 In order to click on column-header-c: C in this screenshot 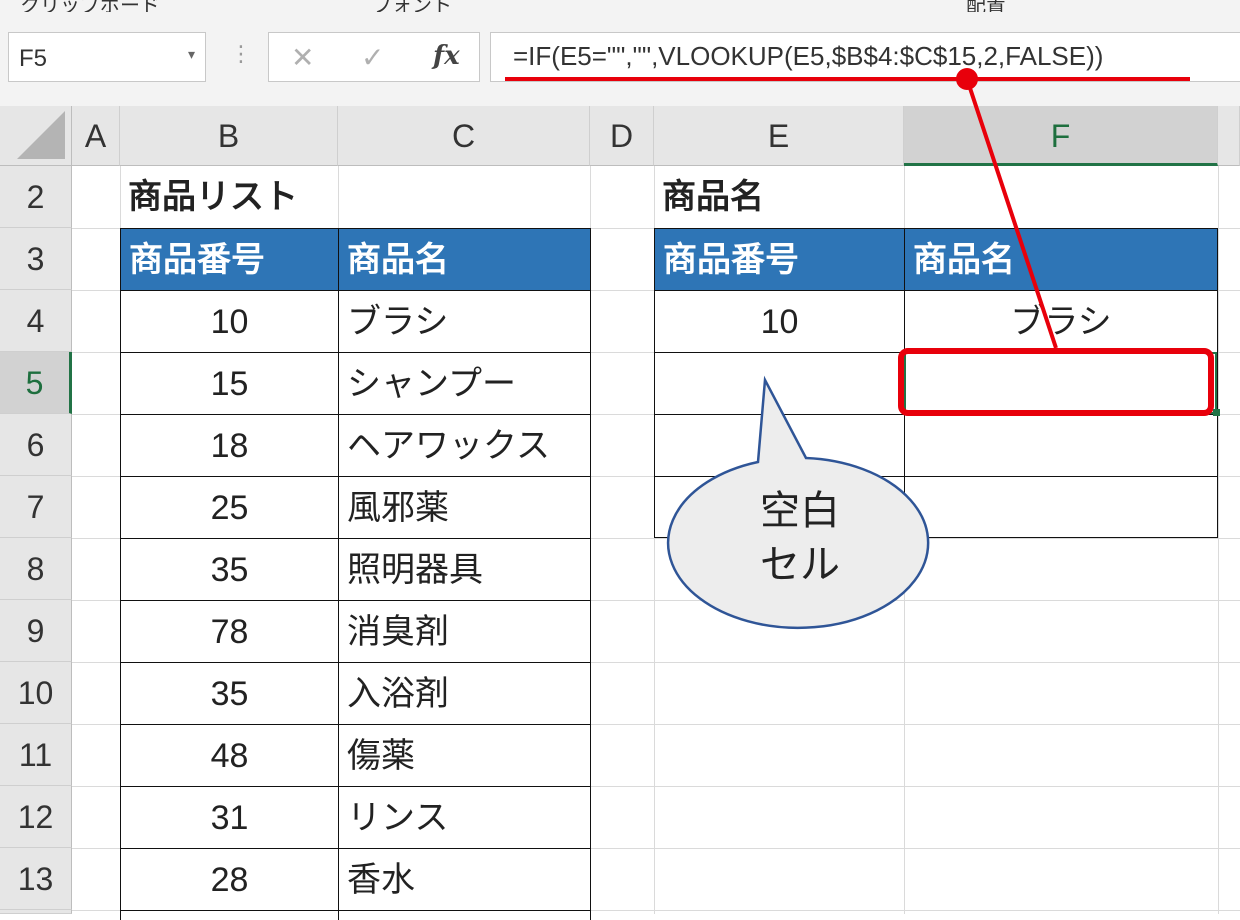, I will do `click(464, 136)`.